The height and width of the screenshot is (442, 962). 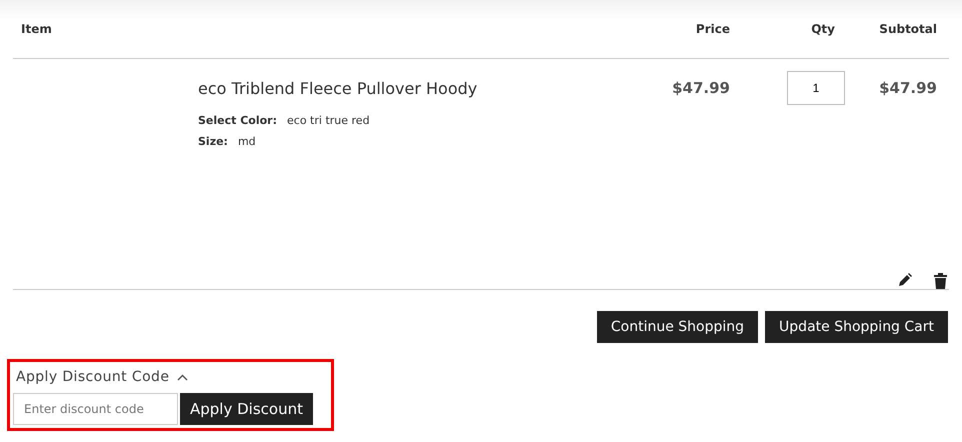 What do you see at coordinates (816, 88) in the screenshot?
I see `quantity-field: 1` at bounding box center [816, 88].